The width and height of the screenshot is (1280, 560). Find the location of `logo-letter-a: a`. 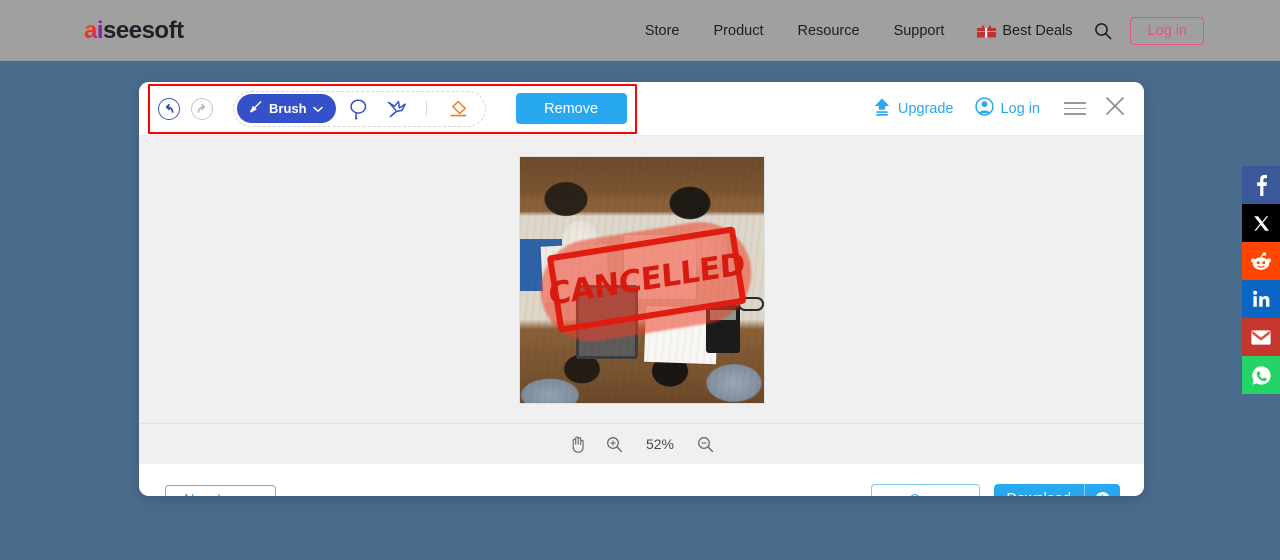

logo-letter-a: a is located at coordinates (90, 30).